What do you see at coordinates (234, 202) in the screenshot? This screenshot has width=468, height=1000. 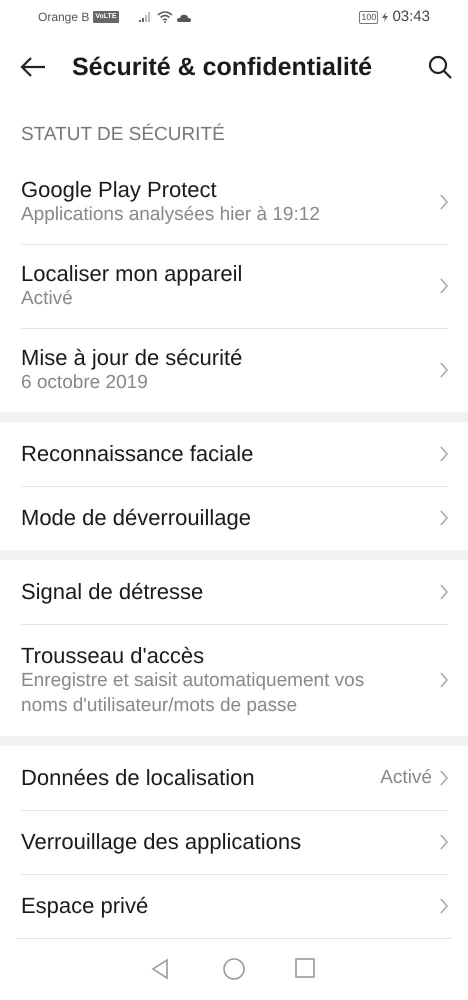 I see `settings-item: Google Play Protect Applications analysées hier à 19:12` at bounding box center [234, 202].